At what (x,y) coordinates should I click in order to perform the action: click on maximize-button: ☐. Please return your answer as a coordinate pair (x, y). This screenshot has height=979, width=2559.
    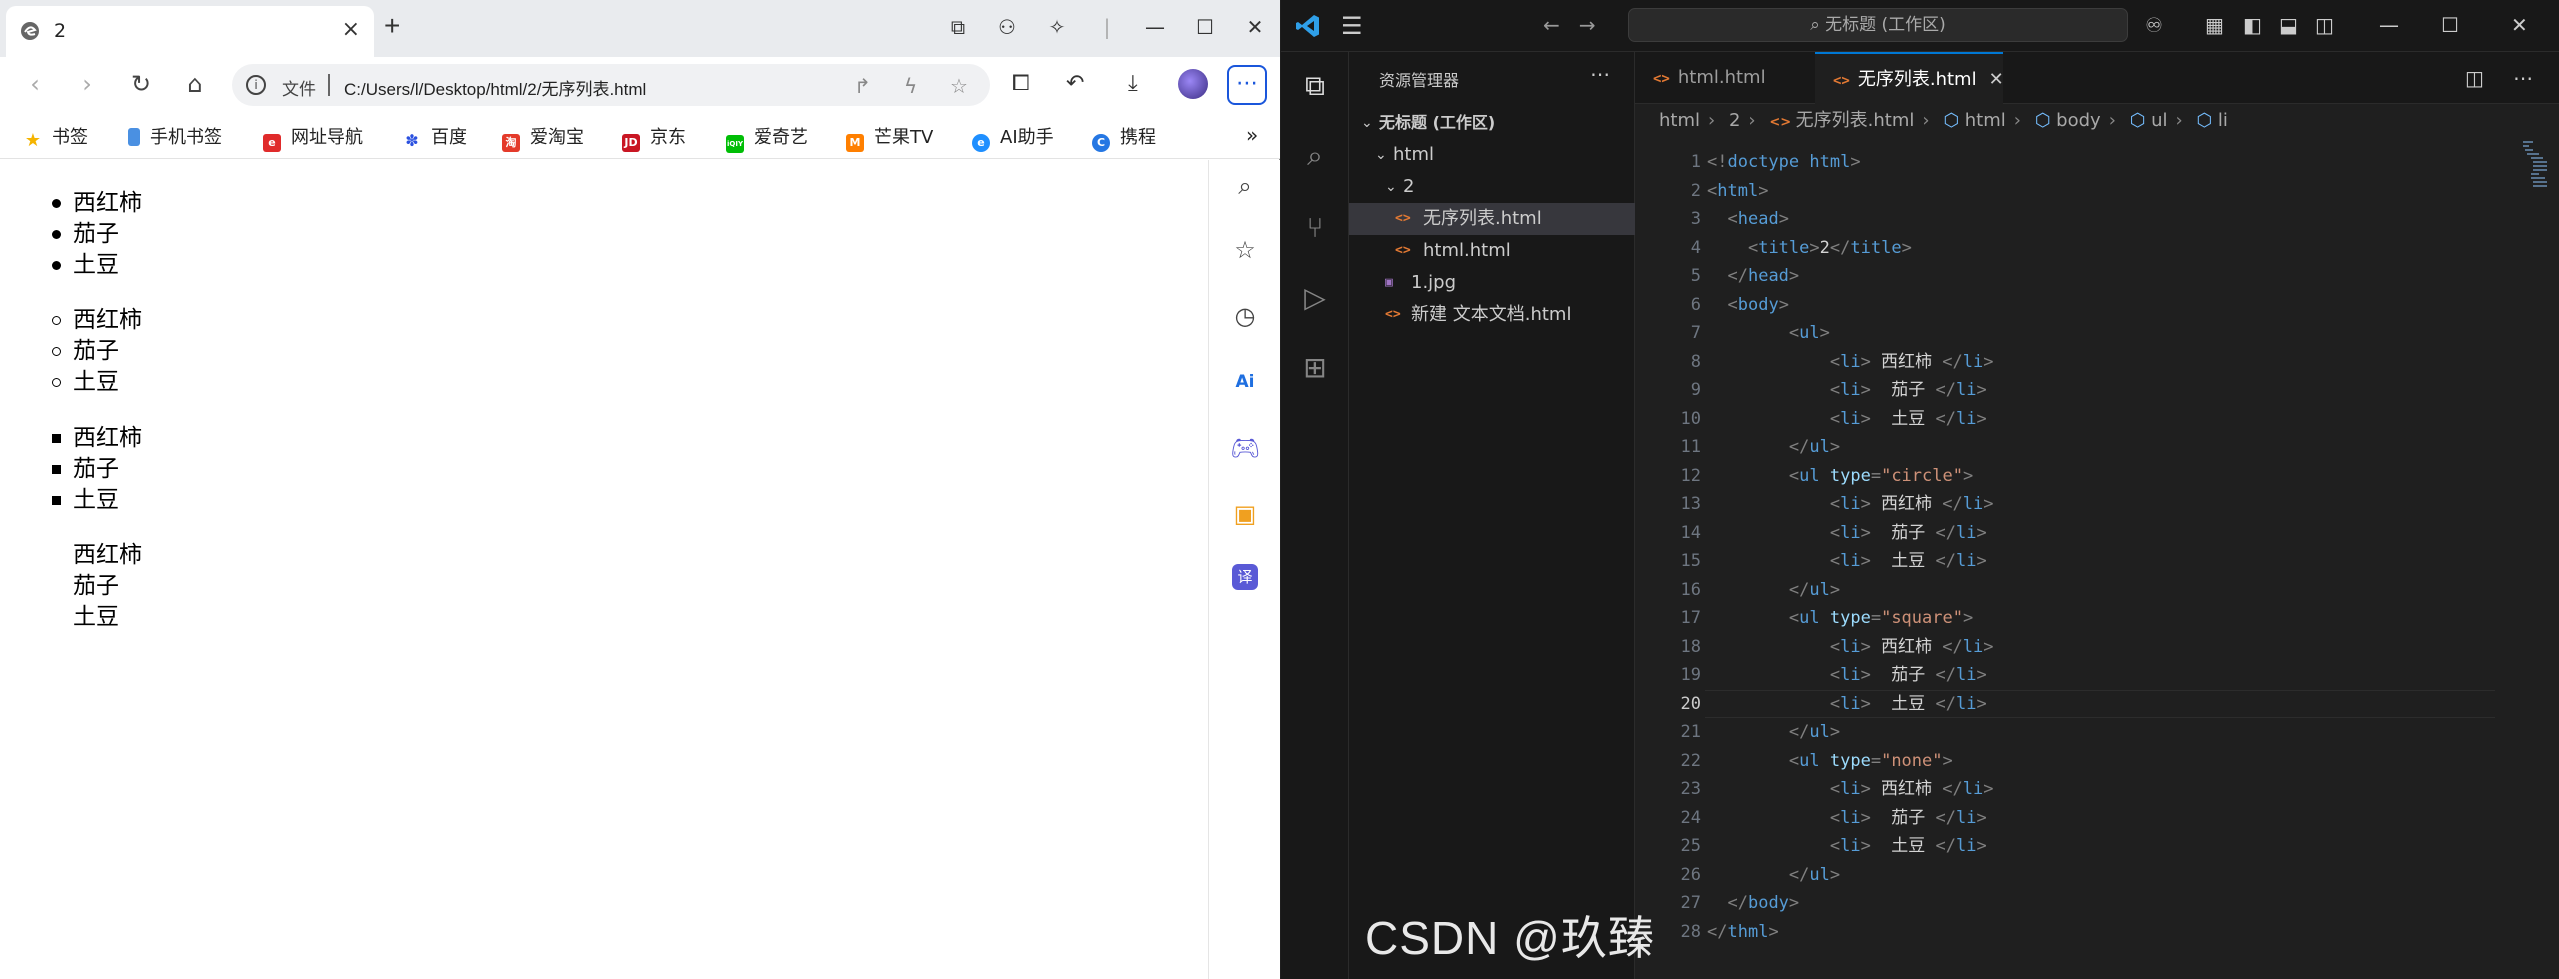
    Looking at the image, I should click on (2450, 25).